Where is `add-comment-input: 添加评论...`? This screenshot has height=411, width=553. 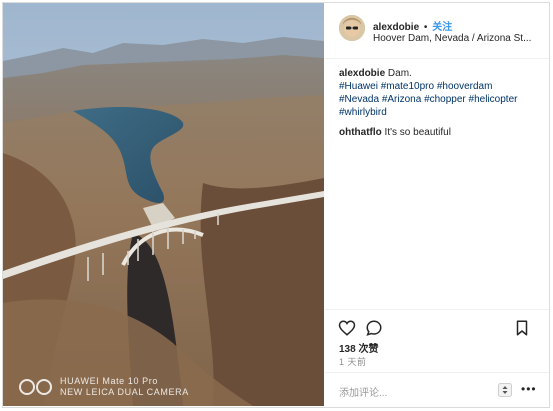
add-comment-input: 添加评论... is located at coordinates (363, 391).